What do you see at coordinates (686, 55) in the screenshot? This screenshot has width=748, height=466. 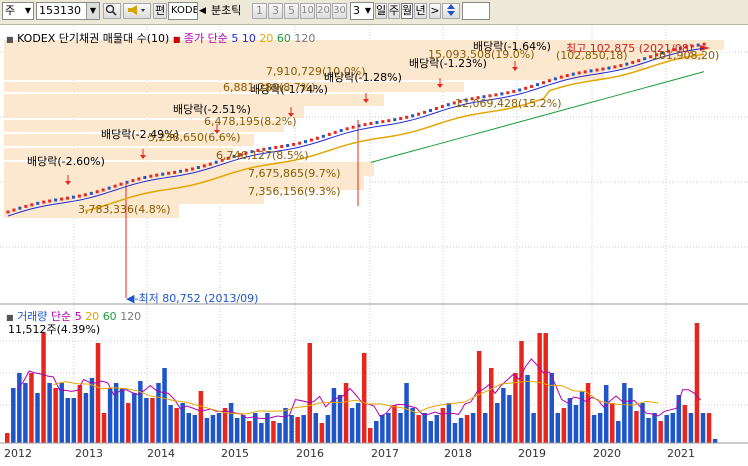 I see `profile-label: 101,908,20)` at bounding box center [686, 55].